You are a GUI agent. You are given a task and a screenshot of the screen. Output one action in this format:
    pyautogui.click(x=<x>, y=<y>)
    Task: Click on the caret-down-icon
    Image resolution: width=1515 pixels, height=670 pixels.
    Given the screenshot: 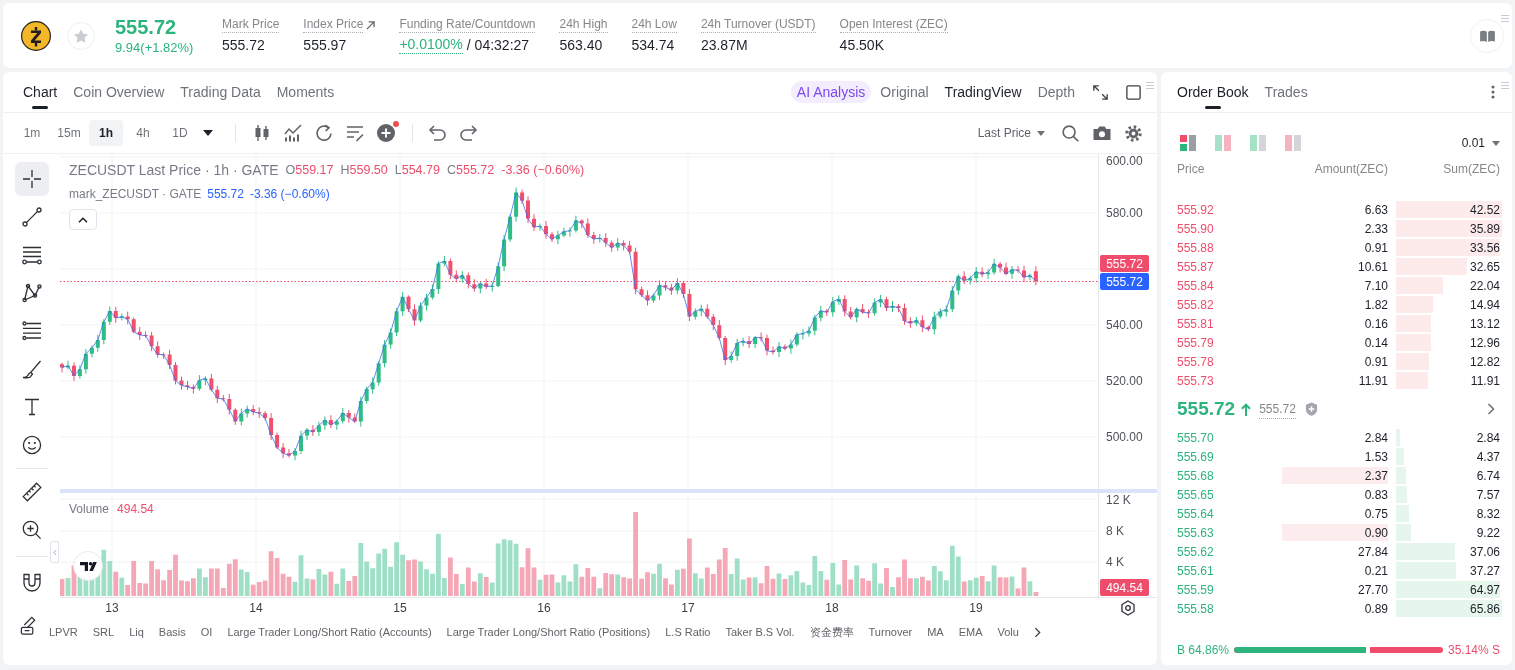 What is the action you would take?
    pyautogui.click(x=208, y=133)
    